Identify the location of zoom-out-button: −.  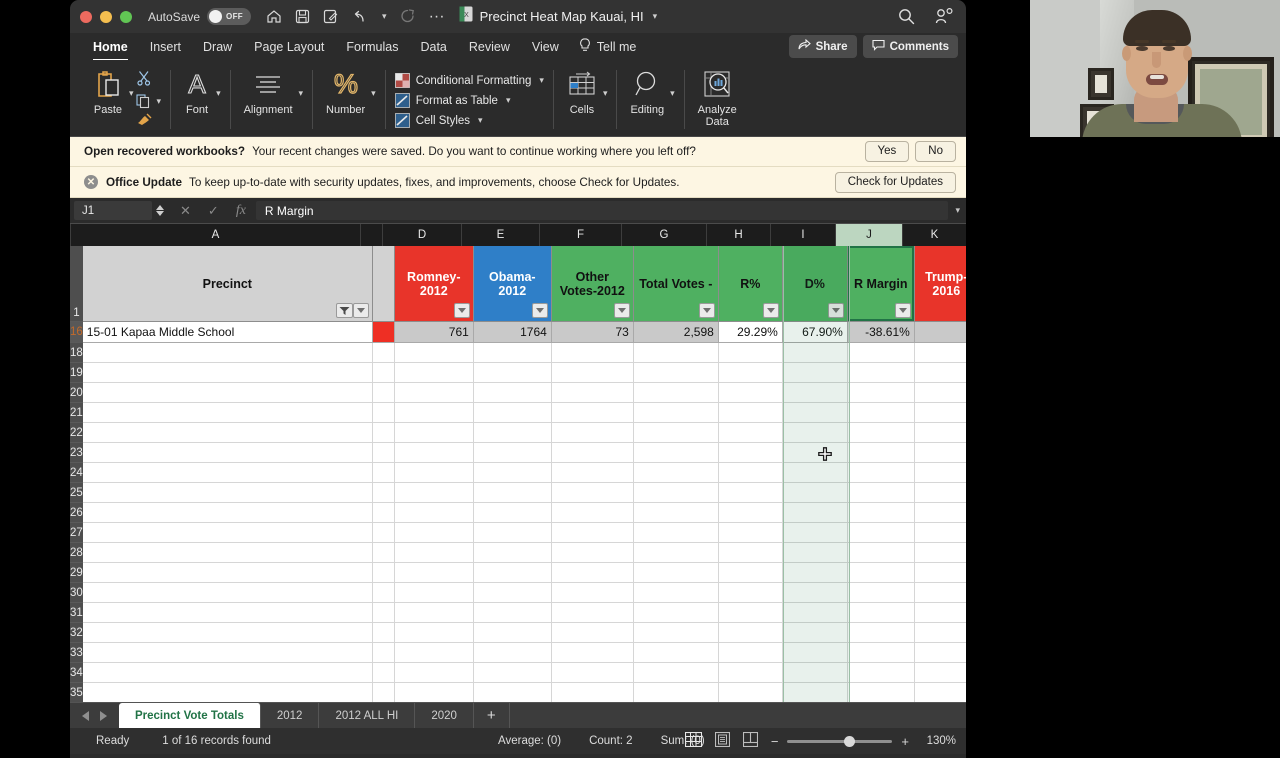
(775, 741).